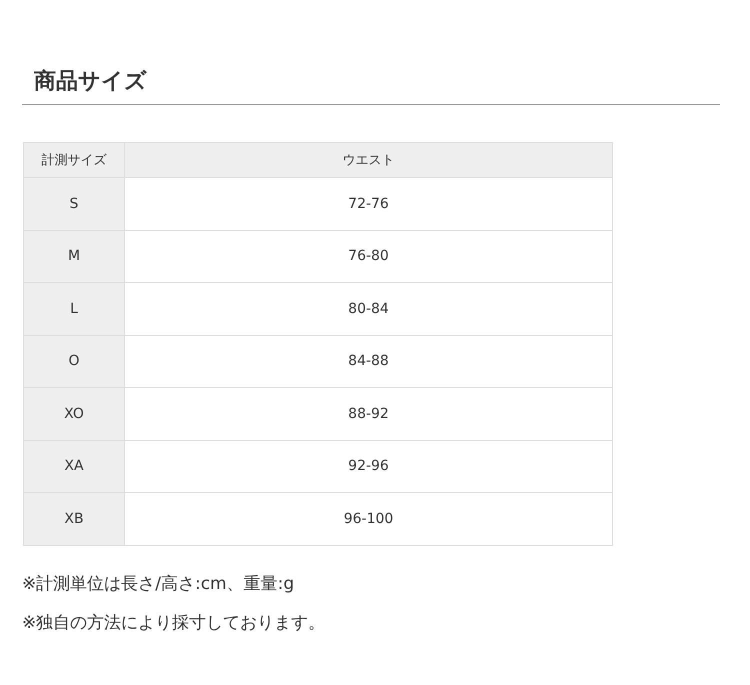 The height and width of the screenshot is (685, 750). Describe the element at coordinates (74, 518) in the screenshot. I see `table-cell: XB` at that location.